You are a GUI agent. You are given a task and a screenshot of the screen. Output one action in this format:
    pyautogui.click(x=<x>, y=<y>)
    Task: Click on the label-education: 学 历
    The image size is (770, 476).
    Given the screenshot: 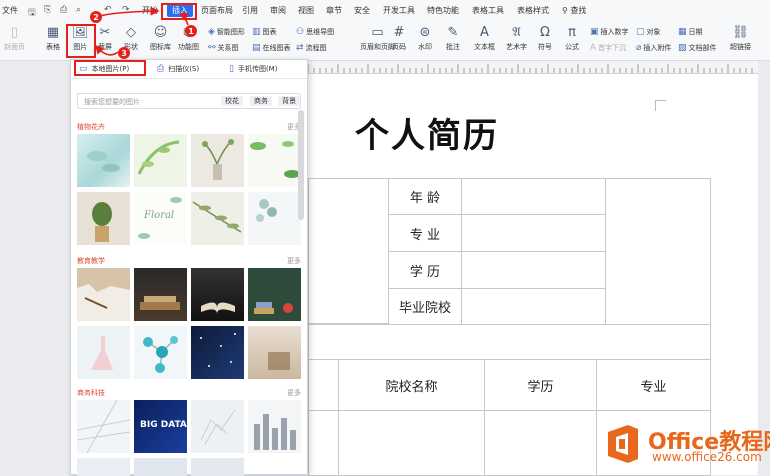 What is the action you would take?
    pyautogui.click(x=425, y=270)
    